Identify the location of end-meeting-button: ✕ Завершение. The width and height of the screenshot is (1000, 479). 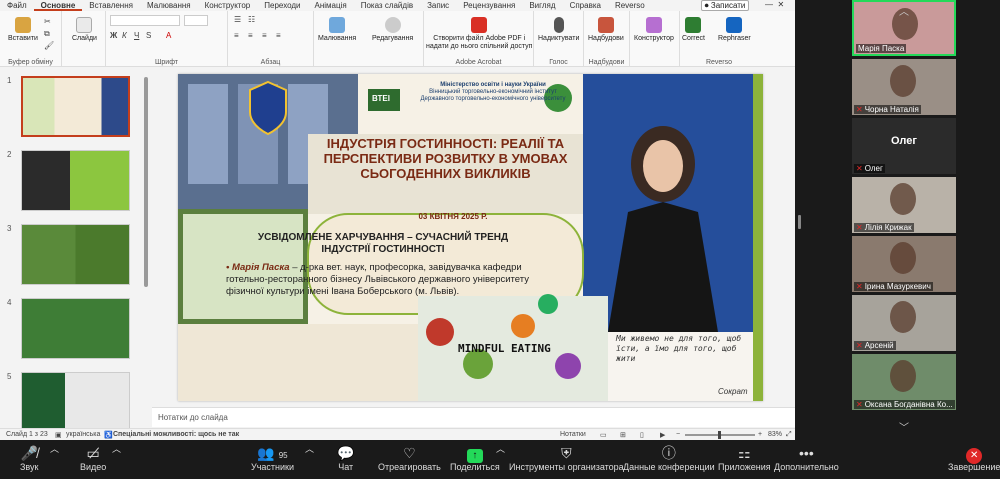
(974, 458).